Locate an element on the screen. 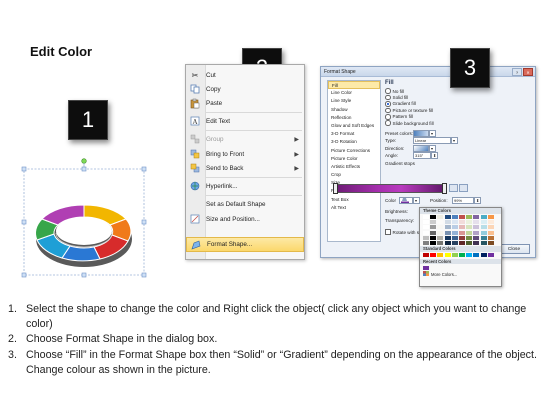 The image size is (560, 420). category-3d-rotation: 3-D Rotation is located at coordinates (354, 142).